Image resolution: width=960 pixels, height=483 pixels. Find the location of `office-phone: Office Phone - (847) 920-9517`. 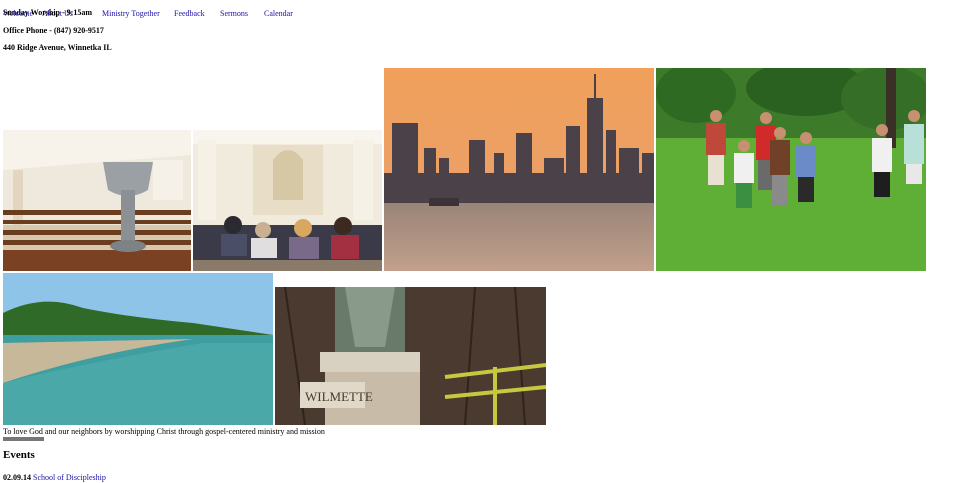

office-phone: Office Phone - (847) 920-9517 is located at coordinates (53, 30).